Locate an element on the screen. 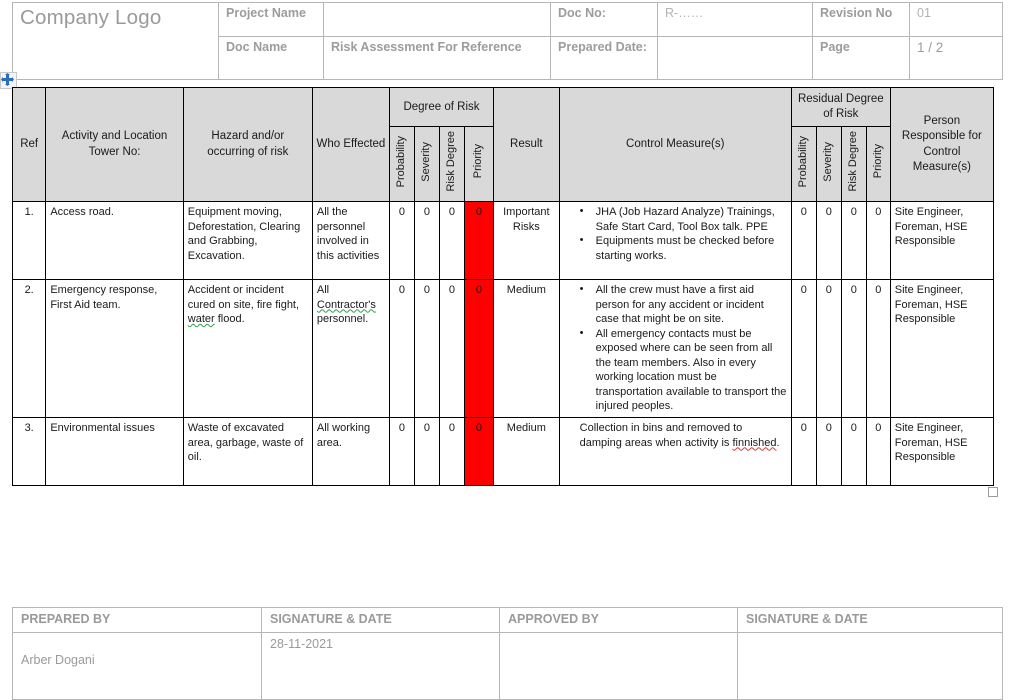 The width and height of the screenshot is (1020, 700). cell-activity: Access road. is located at coordinates (114, 241).